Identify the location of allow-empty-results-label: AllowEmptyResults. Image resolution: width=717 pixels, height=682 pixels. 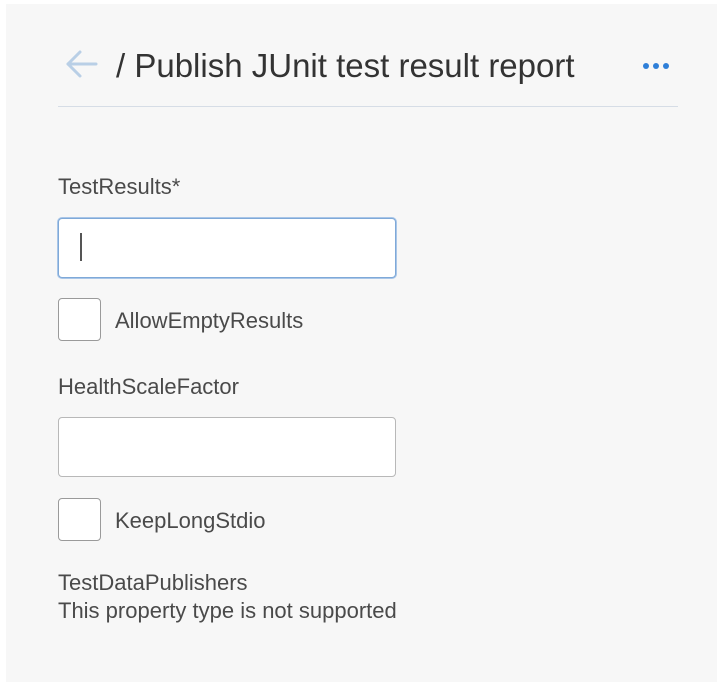
(209, 320).